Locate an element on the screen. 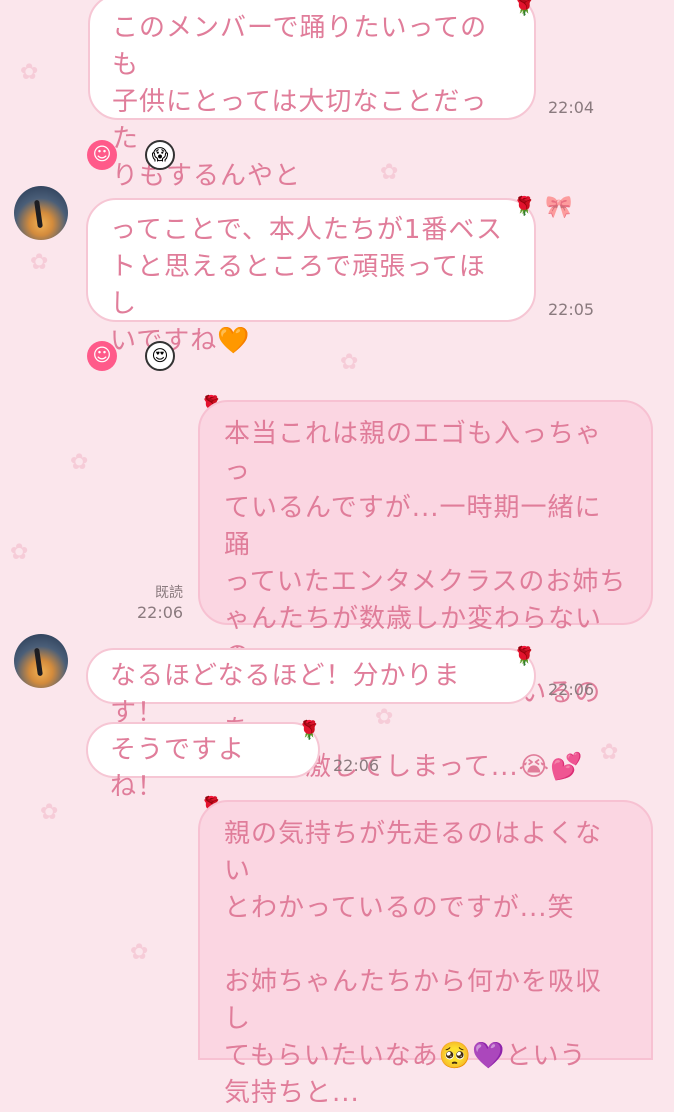  background-bow-icon: 🎀 is located at coordinates (559, 207).